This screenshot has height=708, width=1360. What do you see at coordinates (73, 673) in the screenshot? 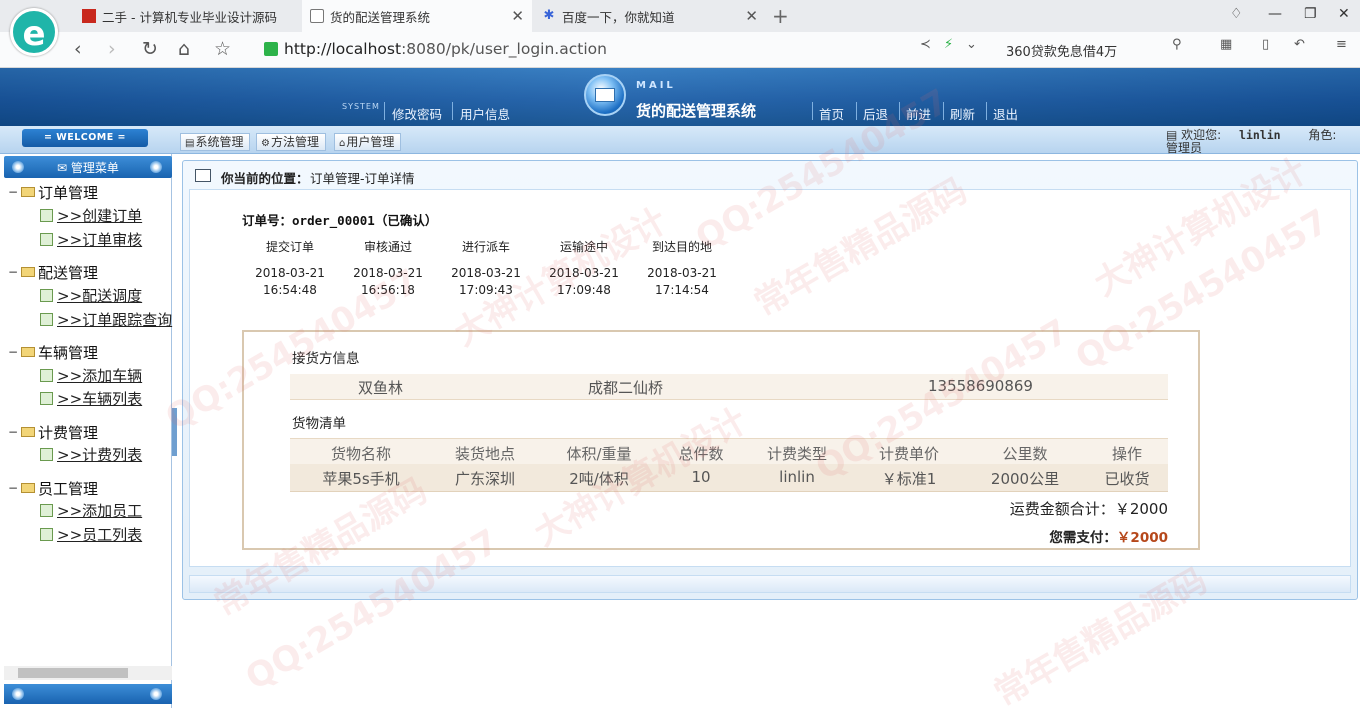
I see `scrollbar-thumb` at bounding box center [73, 673].